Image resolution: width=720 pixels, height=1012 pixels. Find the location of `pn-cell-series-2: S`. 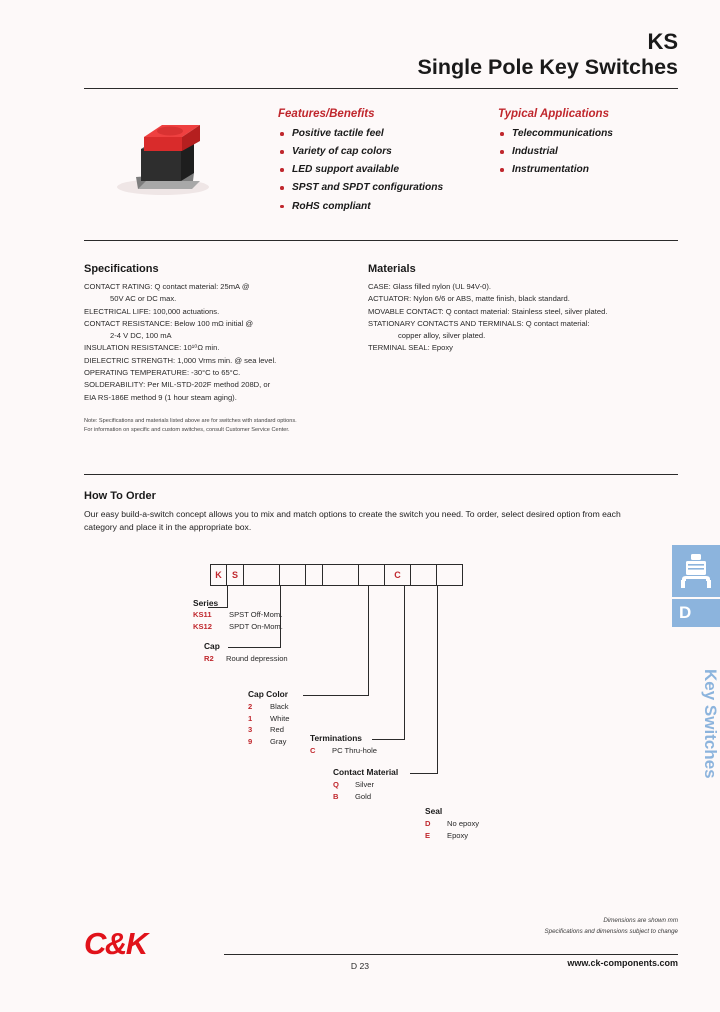

pn-cell-series-2: S is located at coordinates (235, 575).